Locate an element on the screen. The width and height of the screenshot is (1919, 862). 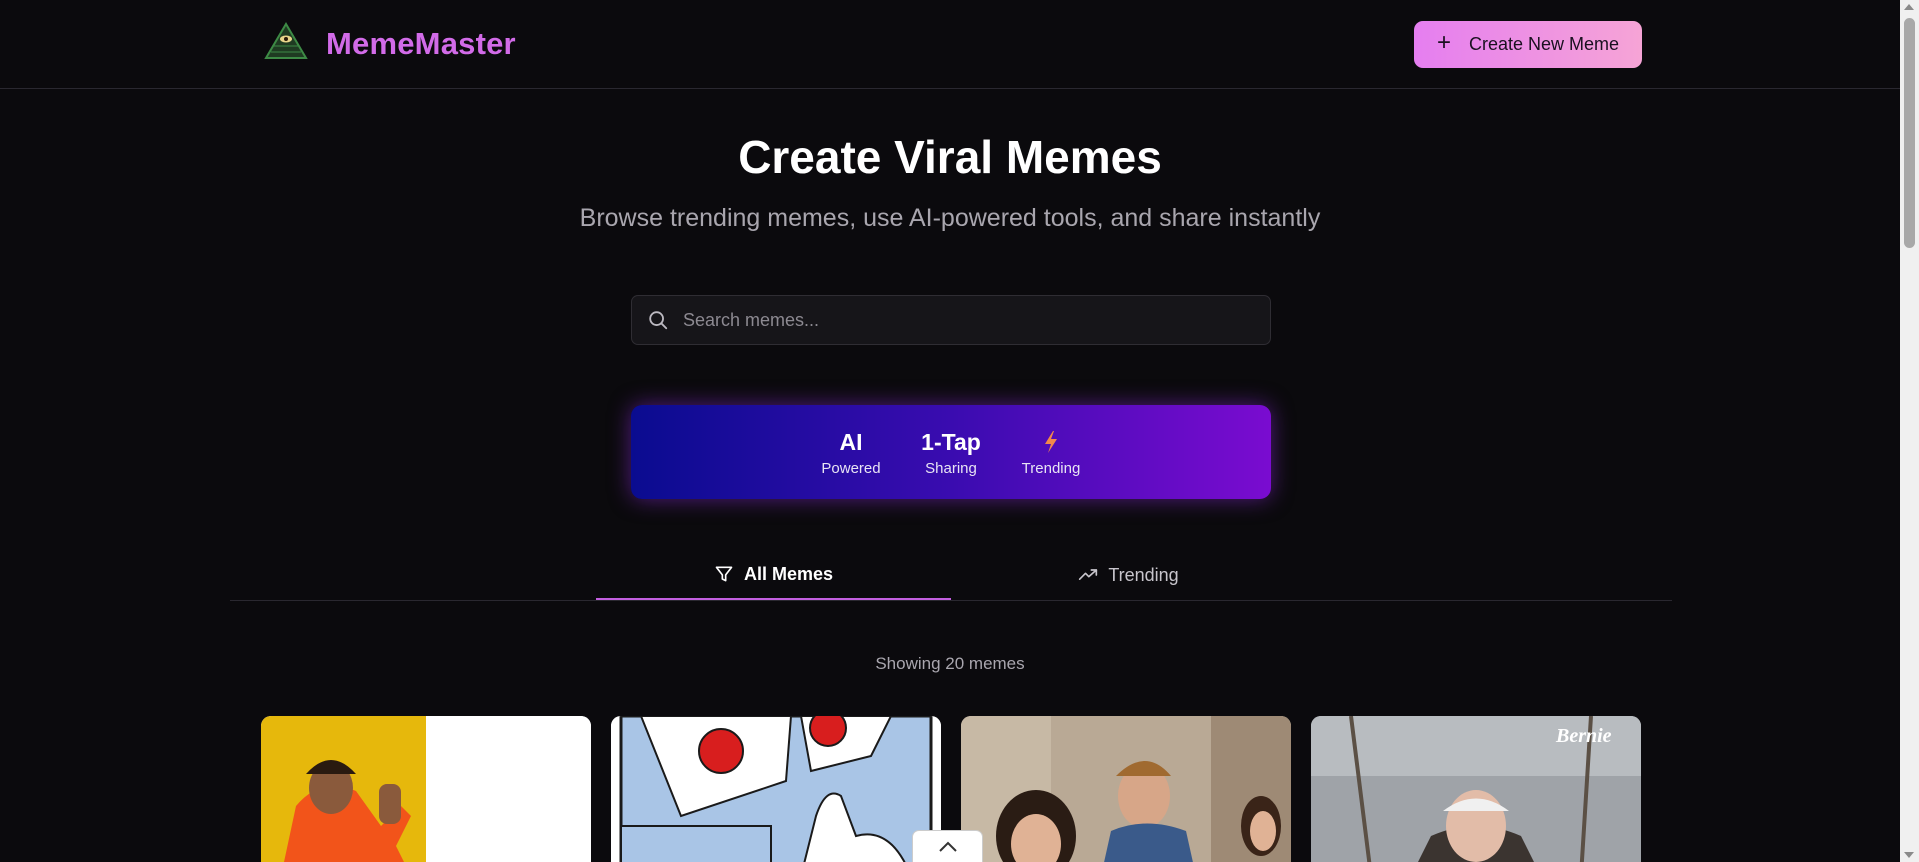
filter-icon is located at coordinates (724, 574).